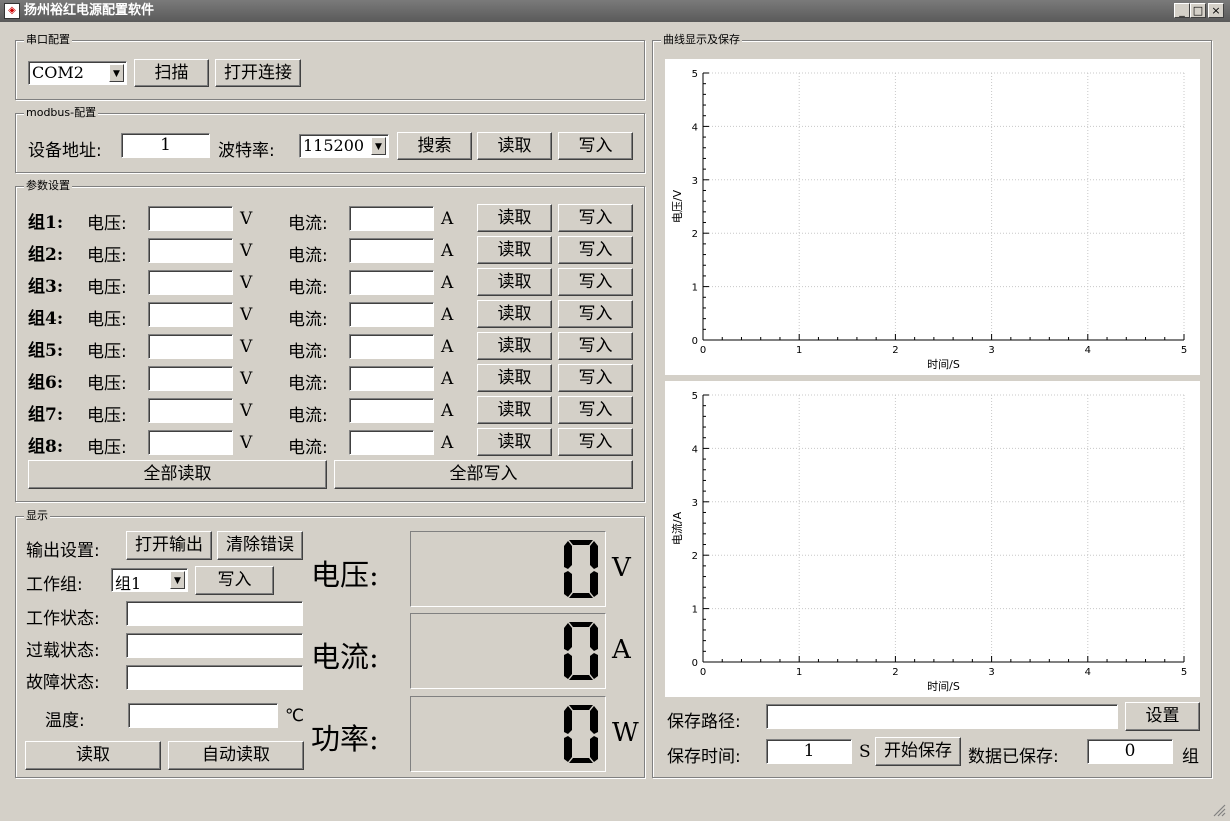 This screenshot has width=1230, height=821. Describe the element at coordinates (1088, 672) in the screenshot. I see `x-tick-label: 4` at that location.